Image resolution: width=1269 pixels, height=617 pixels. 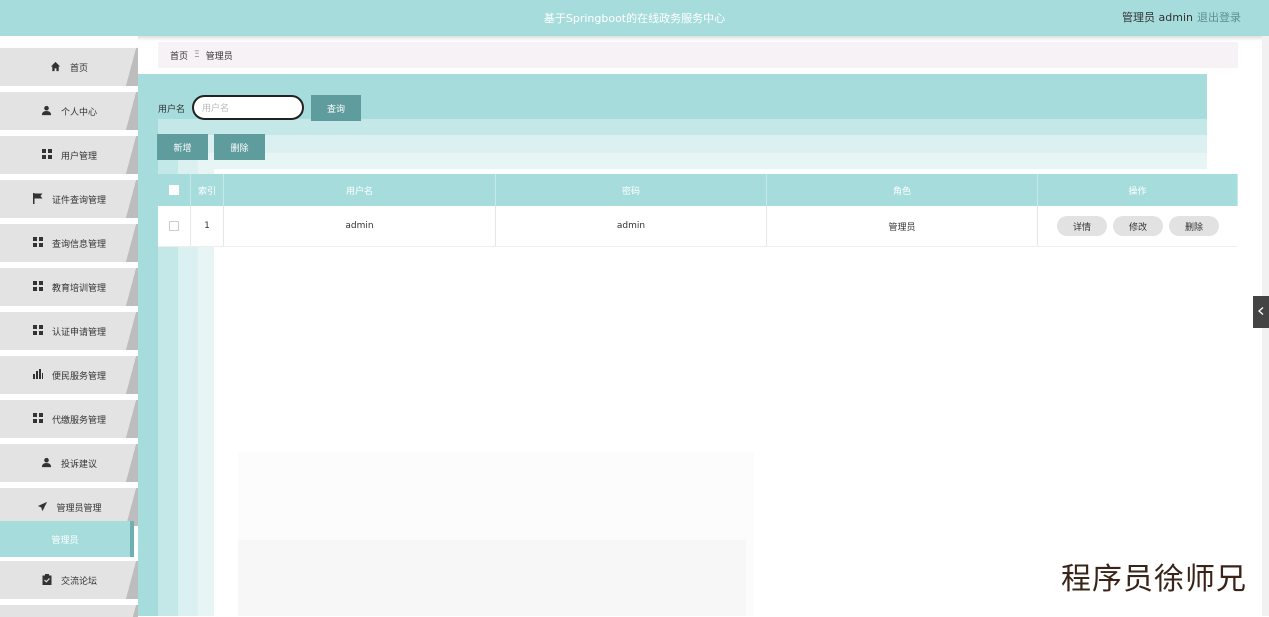 I want to click on cell-role: 管理员, so click(x=902, y=226).